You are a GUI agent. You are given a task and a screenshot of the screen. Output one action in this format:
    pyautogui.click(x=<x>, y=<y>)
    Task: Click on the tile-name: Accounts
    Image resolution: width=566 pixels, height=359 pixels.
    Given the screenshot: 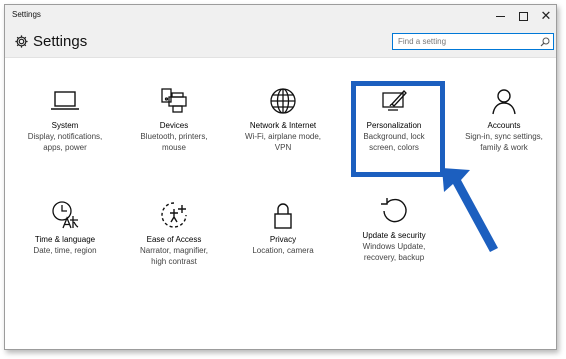 What is the action you would take?
    pyautogui.click(x=504, y=125)
    